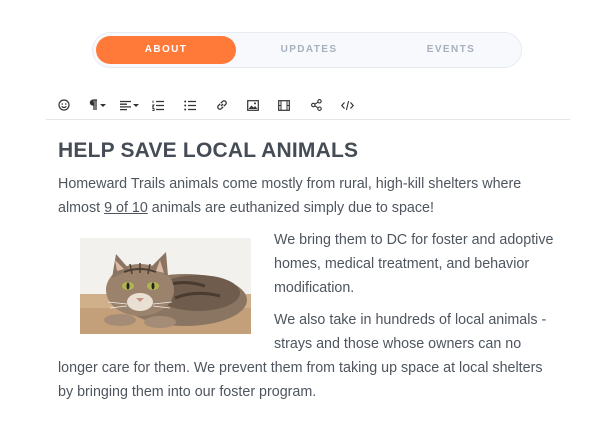 This screenshot has height=432, width=606. What do you see at coordinates (190, 105) in the screenshot?
I see `unordered-list-icon` at bounding box center [190, 105].